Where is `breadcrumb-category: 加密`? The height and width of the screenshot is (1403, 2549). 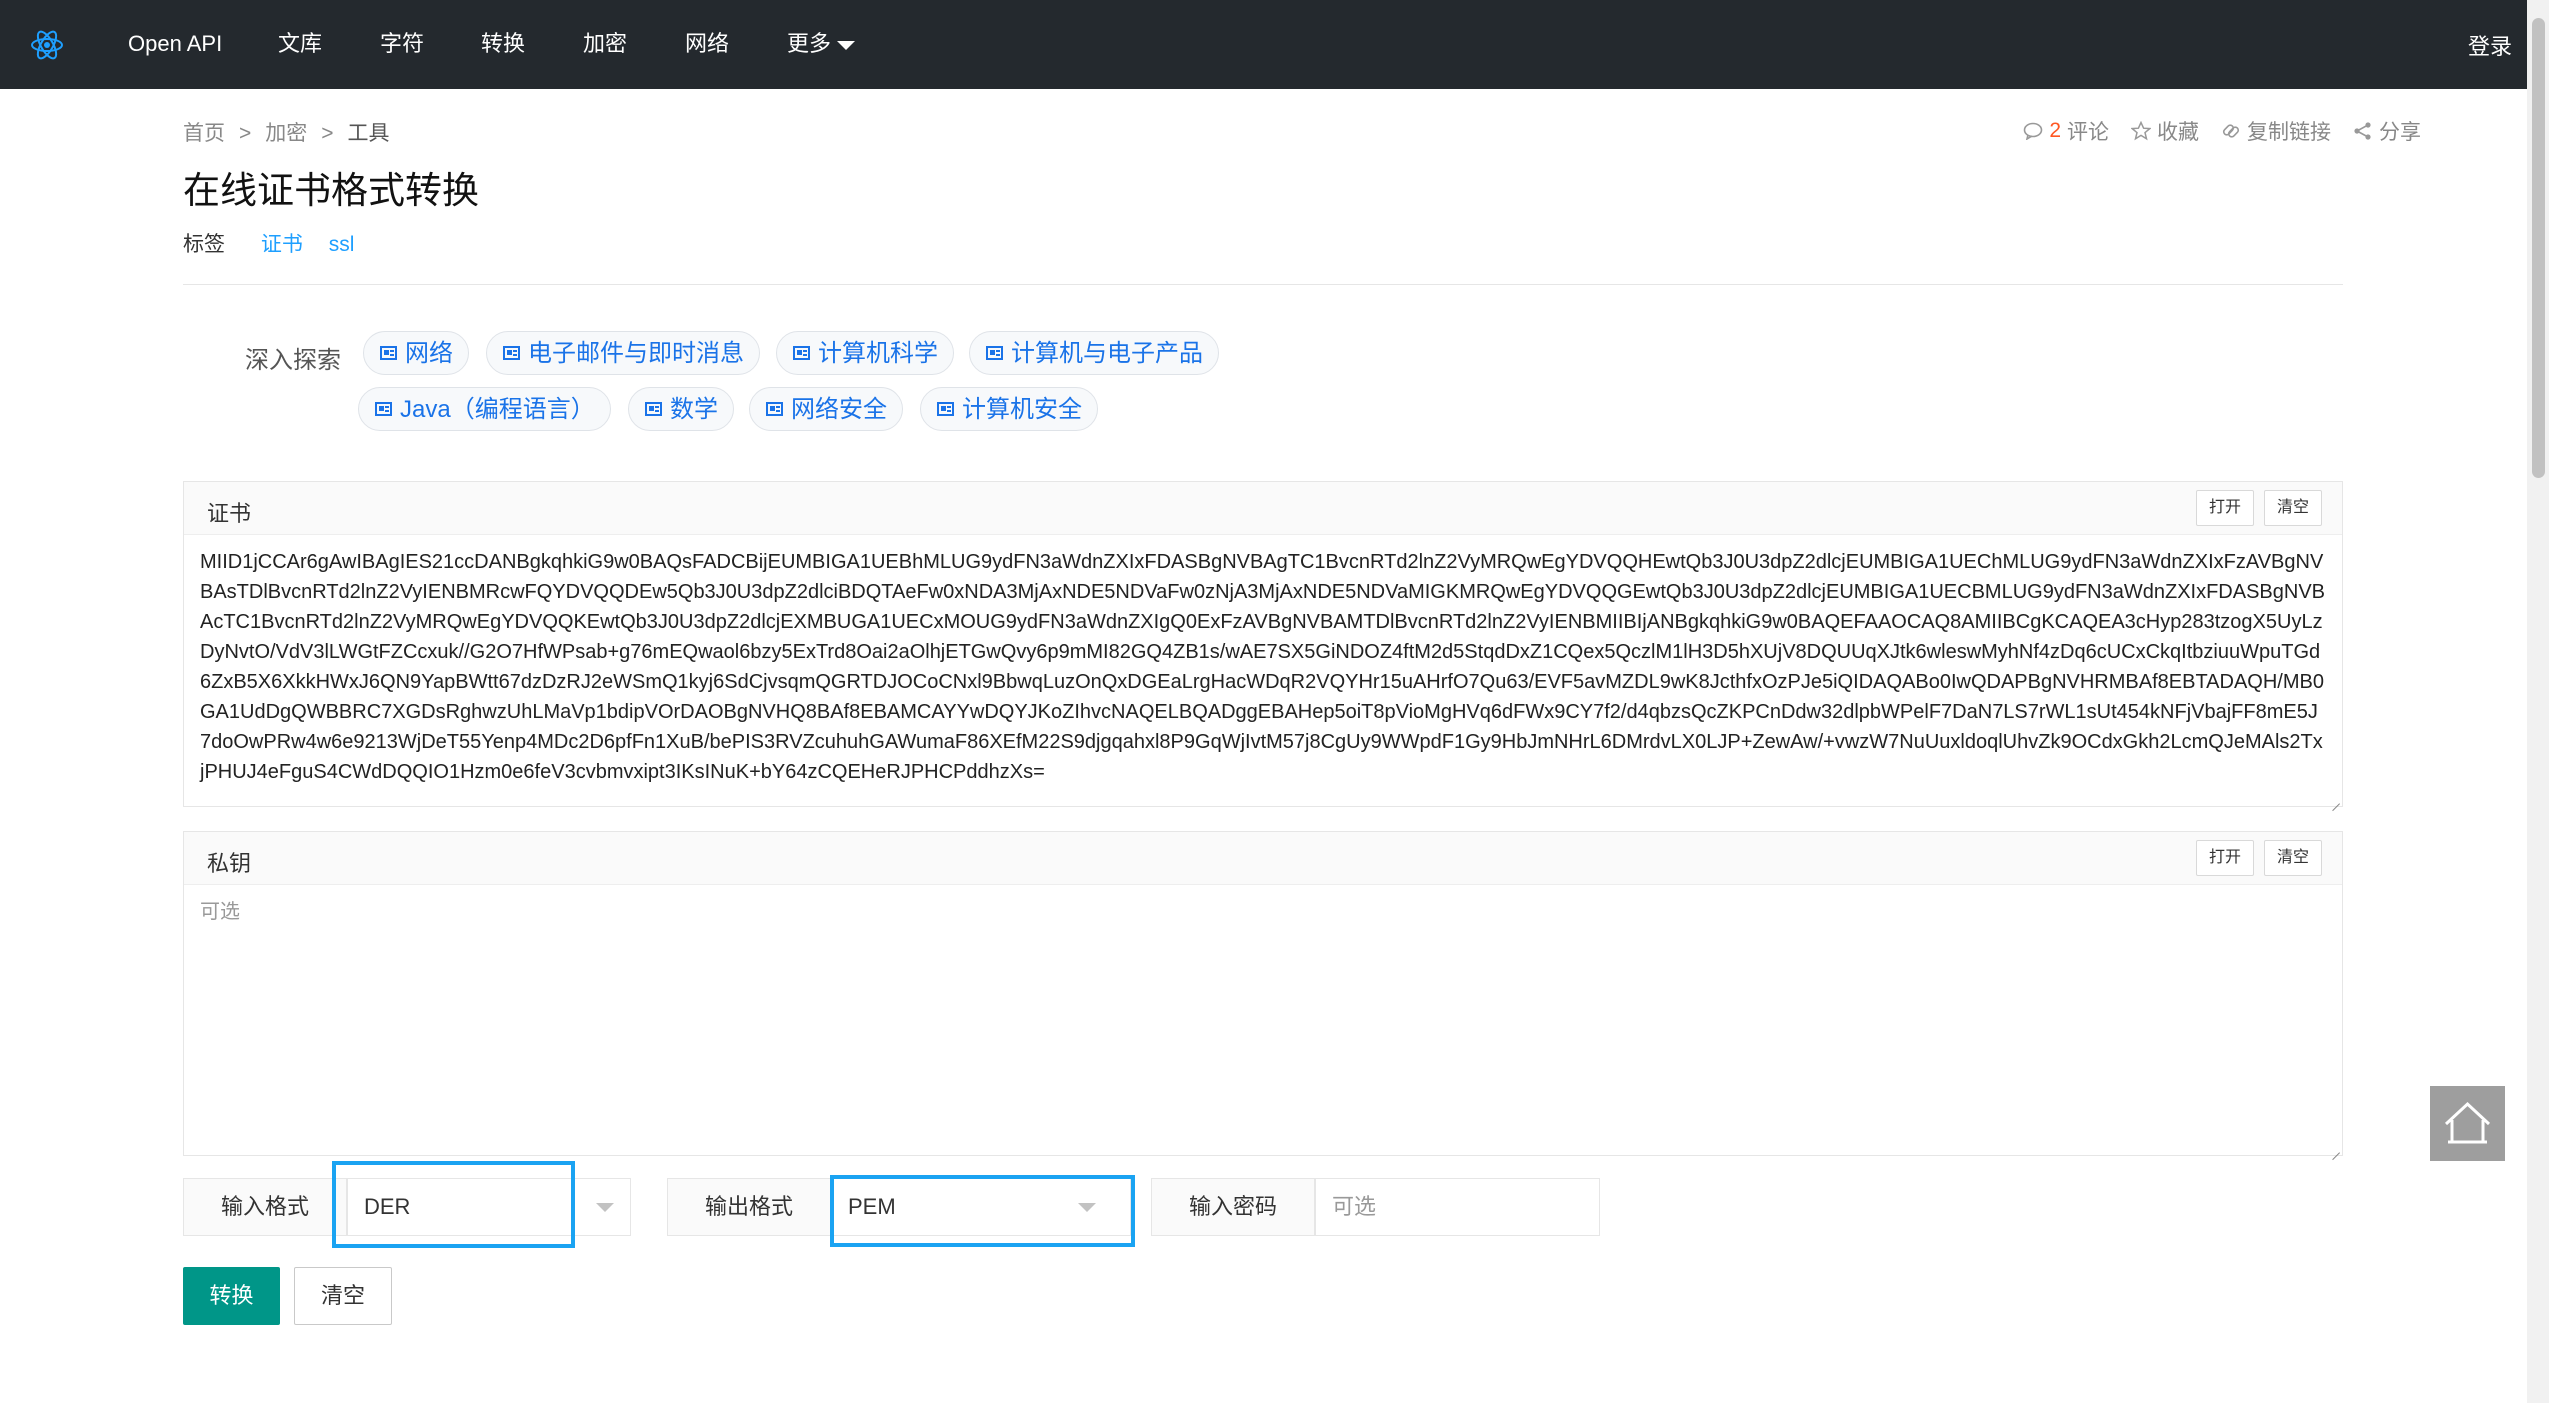
breadcrumb-category: 加密 is located at coordinates (286, 133).